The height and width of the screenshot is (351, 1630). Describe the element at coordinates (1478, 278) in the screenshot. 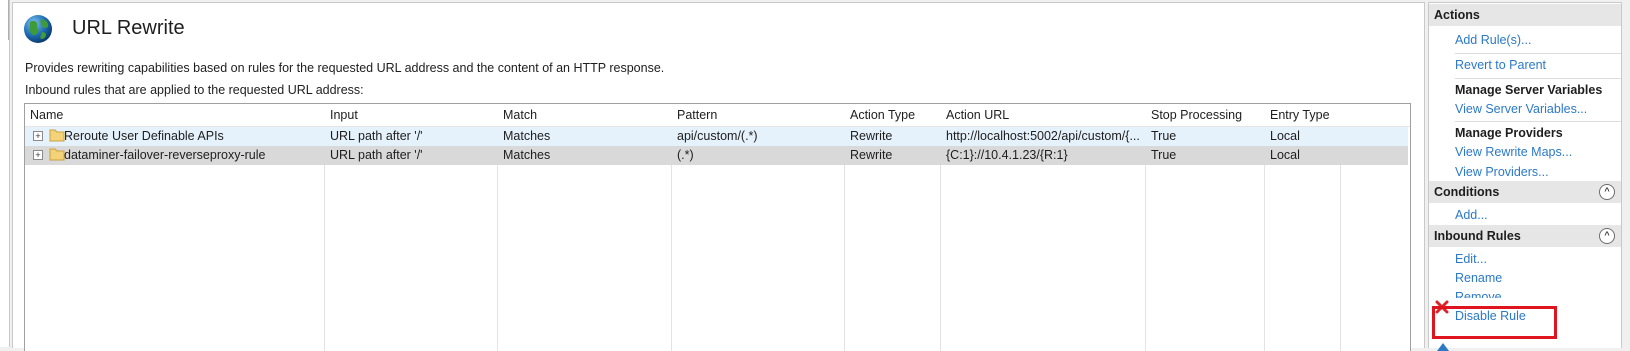

I see `rename-rule-link: Rename` at that location.